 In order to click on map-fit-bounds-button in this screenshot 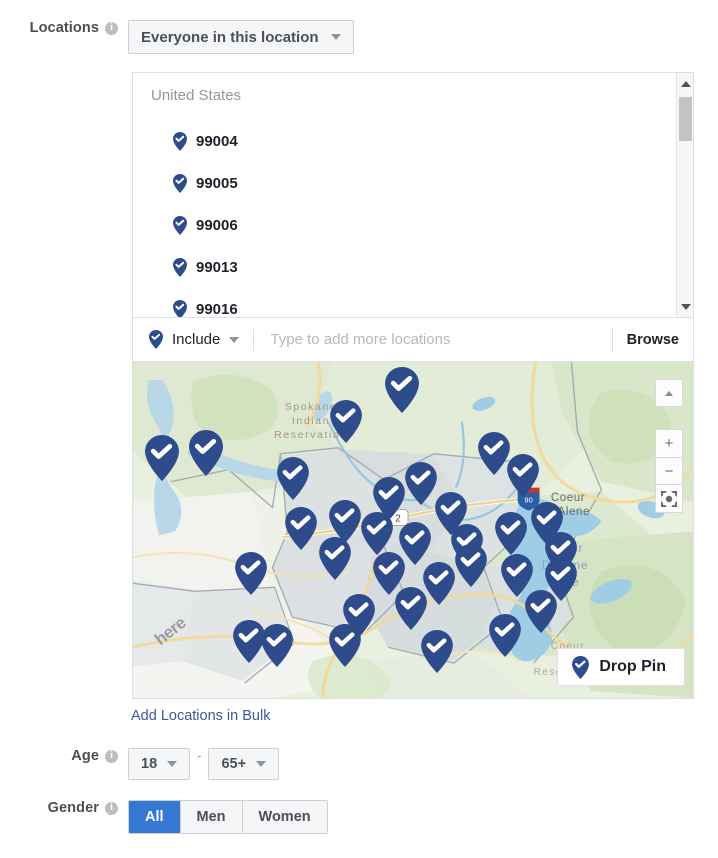, I will do `click(669, 499)`.